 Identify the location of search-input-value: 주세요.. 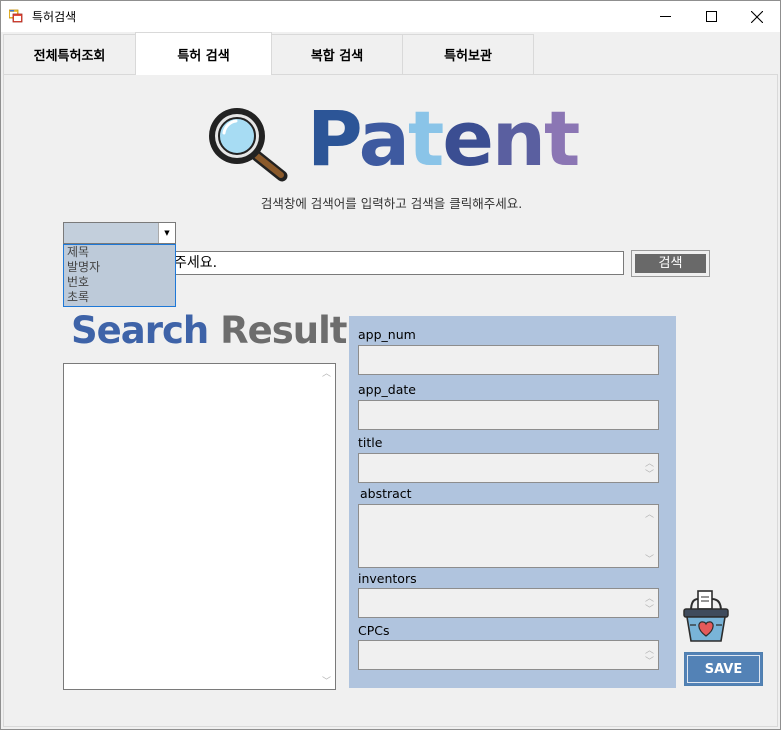
(196, 263).